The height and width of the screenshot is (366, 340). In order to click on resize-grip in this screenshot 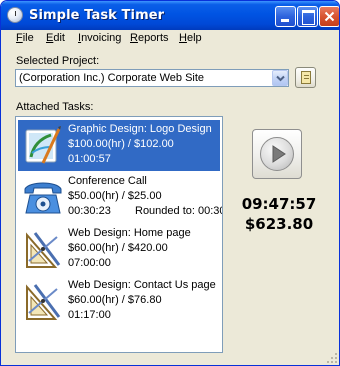, I will do `click(333, 359)`.